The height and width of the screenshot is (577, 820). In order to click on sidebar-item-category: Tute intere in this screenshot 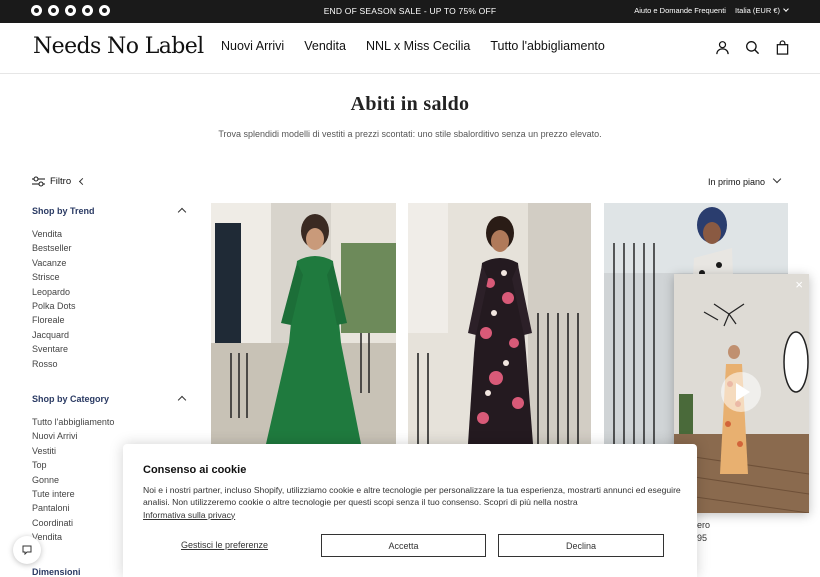, I will do `click(73, 494)`.